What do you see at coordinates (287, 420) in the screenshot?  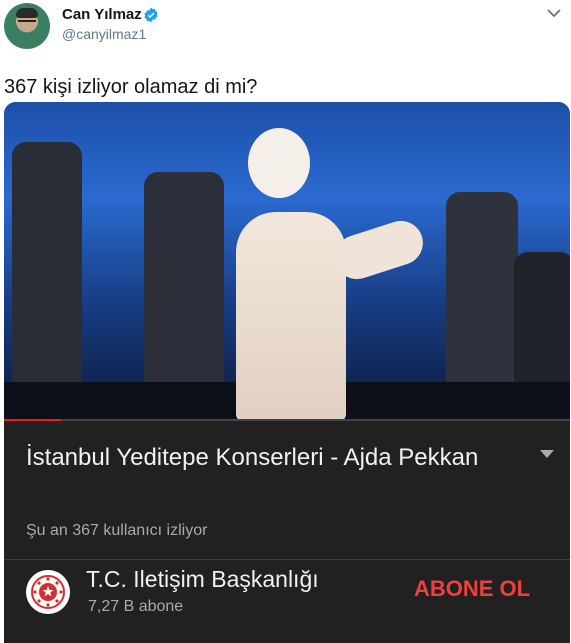 I see `video-progress-bar` at bounding box center [287, 420].